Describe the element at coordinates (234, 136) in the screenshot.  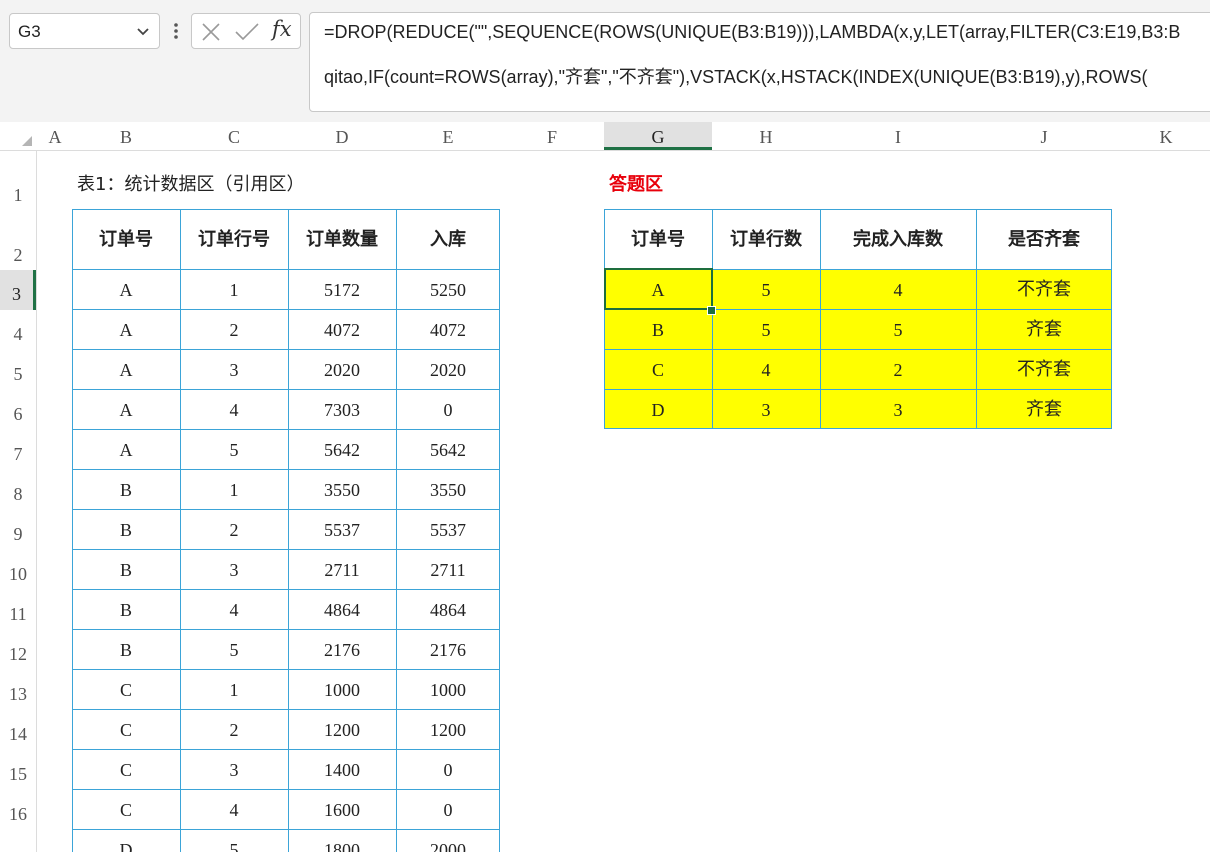
I see `column-header-c: C` at that location.